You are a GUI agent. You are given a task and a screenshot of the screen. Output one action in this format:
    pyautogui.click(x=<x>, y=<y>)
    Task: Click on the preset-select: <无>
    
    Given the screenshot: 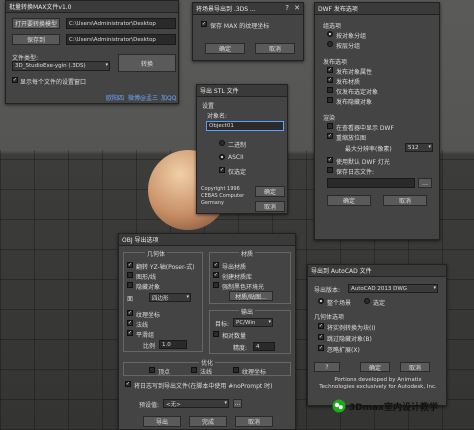 What is the action you would take?
    pyautogui.click(x=196, y=403)
    